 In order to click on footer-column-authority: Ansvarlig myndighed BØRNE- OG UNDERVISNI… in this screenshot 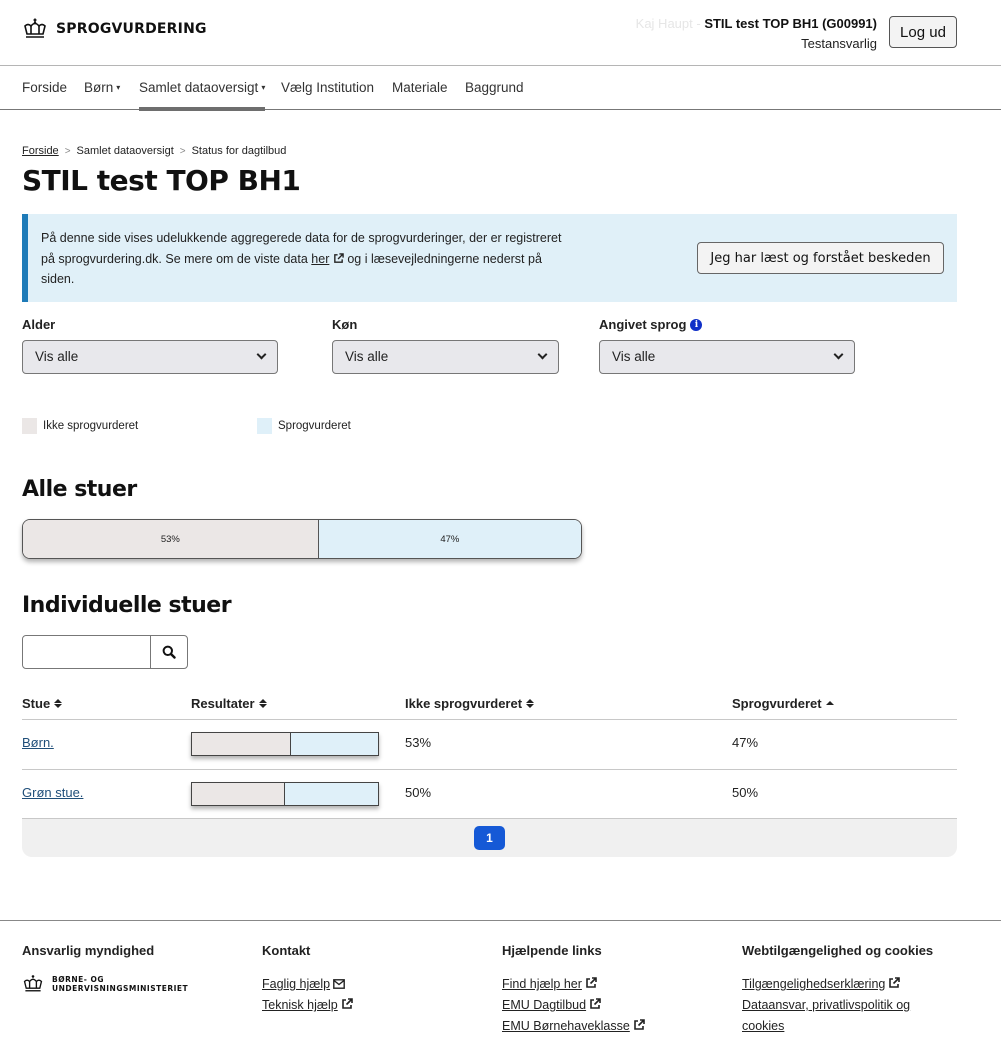, I will do `click(105, 968)`.